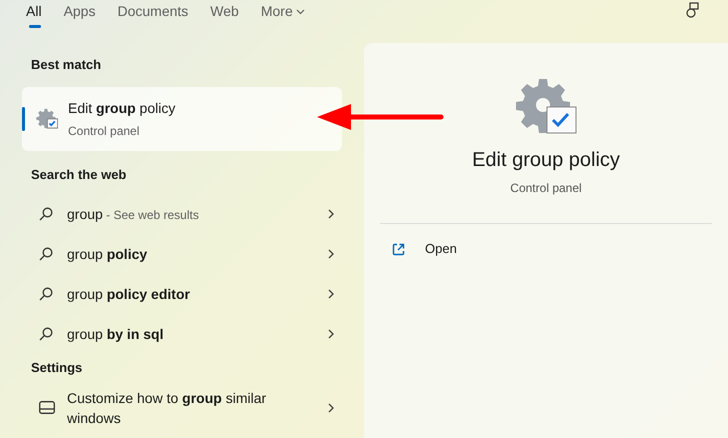 This screenshot has height=438, width=728. What do you see at coordinates (182, 118) in the screenshot?
I see `best-match-item: Edit group policy Control panel` at bounding box center [182, 118].